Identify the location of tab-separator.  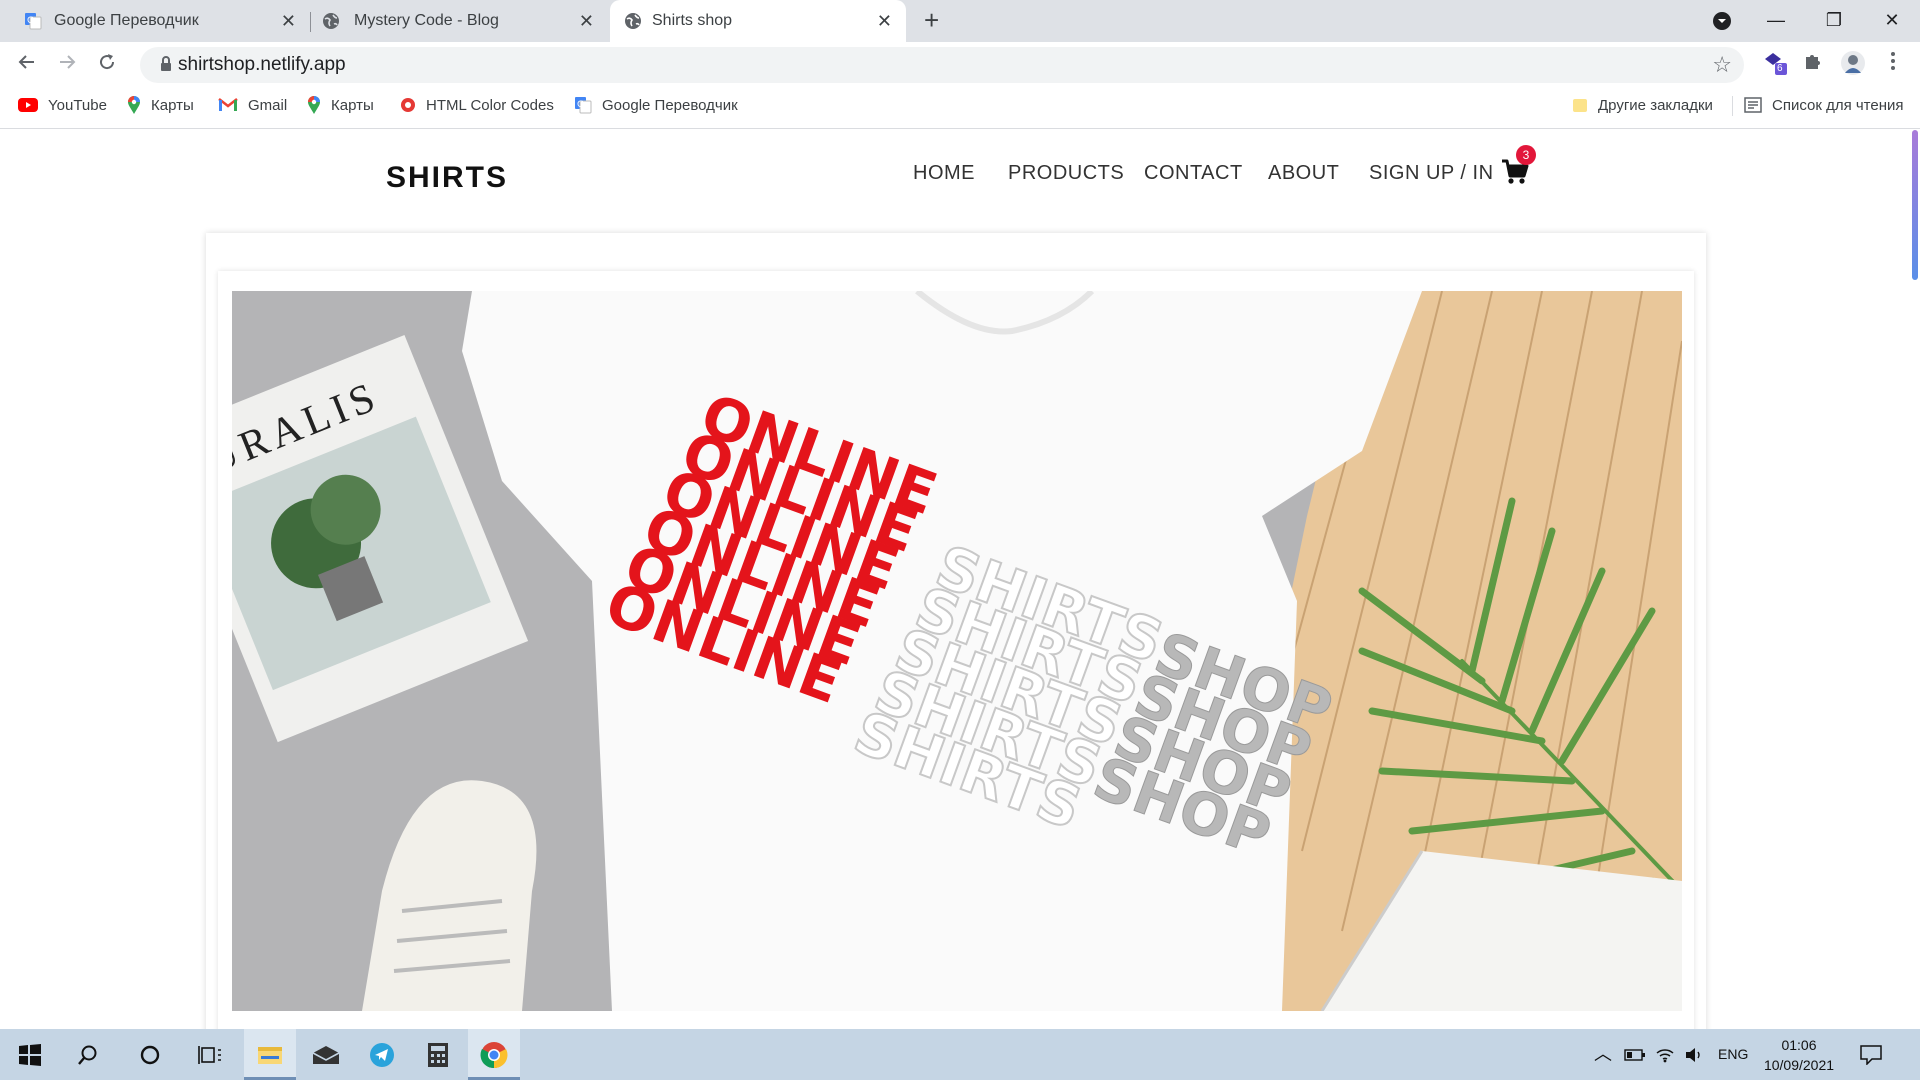
(310, 22).